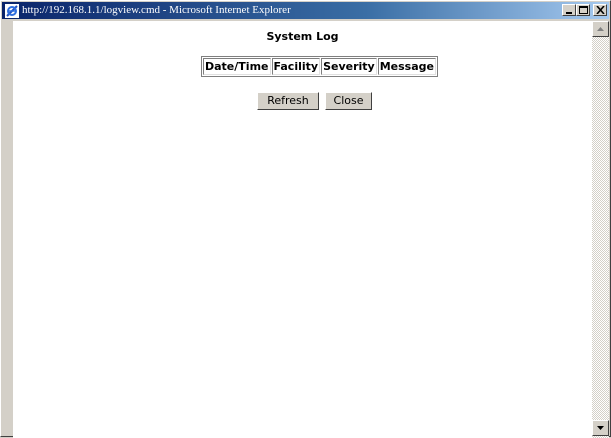 The height and width of the screenshot is (438, 611). Describe the element at coordinates (348, 101) in the screenshot. I see `close-button: Close` at that location.